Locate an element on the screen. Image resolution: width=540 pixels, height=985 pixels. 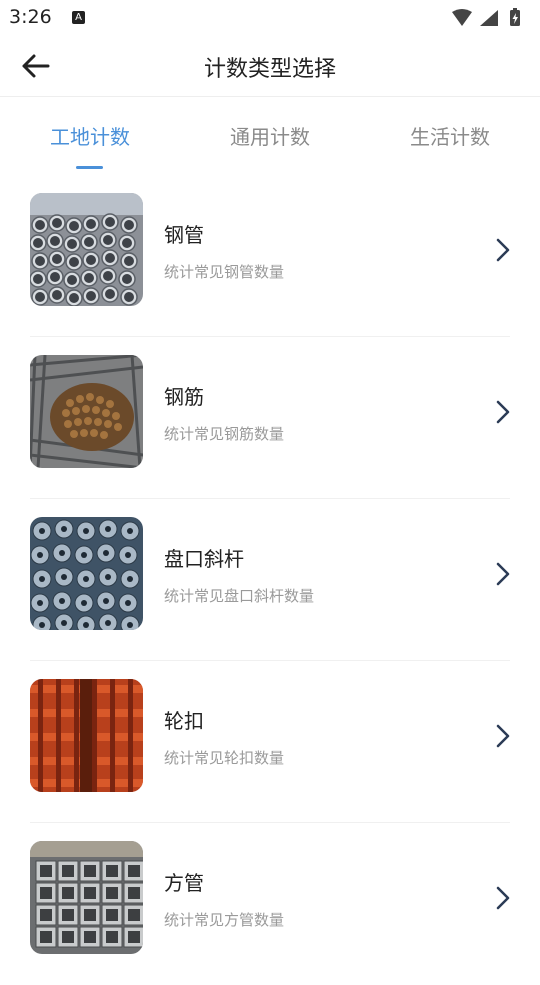
item-subtitle: 统计常见轮扣数量 is located at coordinates (224, 758).